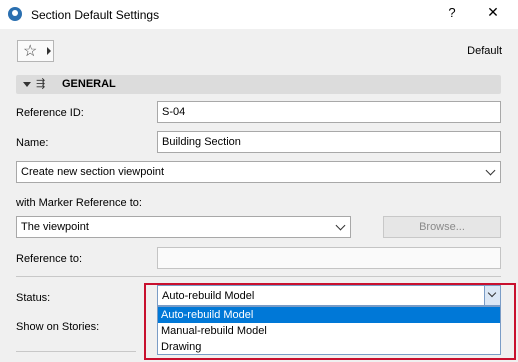 The image size is (518, 362). Describe the element at coordinates (95, 15) in the screenshot. I see `window-title: Section Default Settings` at that location.